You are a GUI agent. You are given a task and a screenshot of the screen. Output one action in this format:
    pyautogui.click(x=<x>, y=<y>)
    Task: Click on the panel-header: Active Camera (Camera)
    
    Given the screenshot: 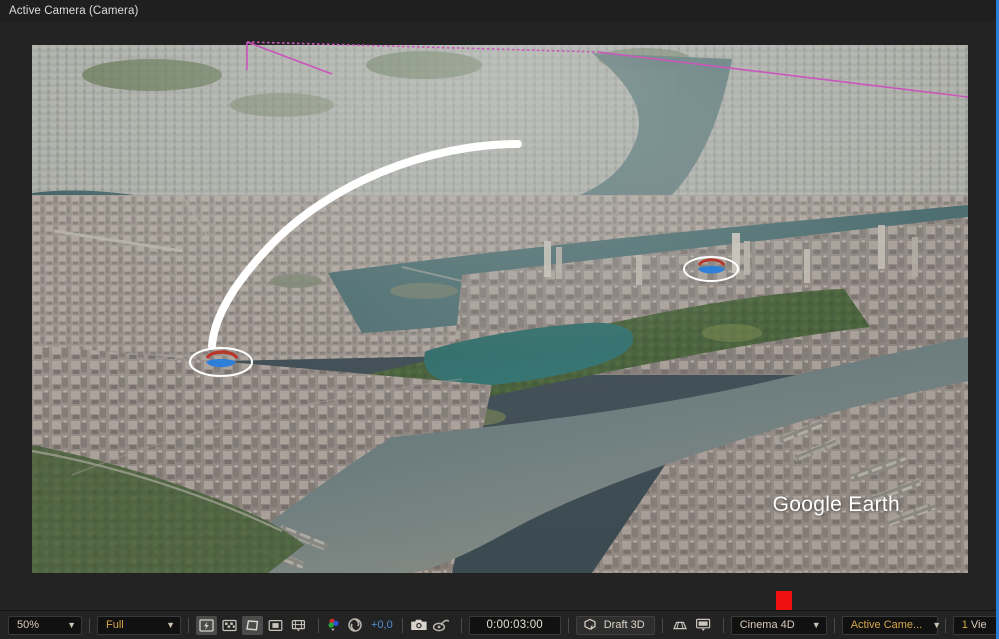 What is the action you would take?
    pyautogui.click(x=499, y=11)
    